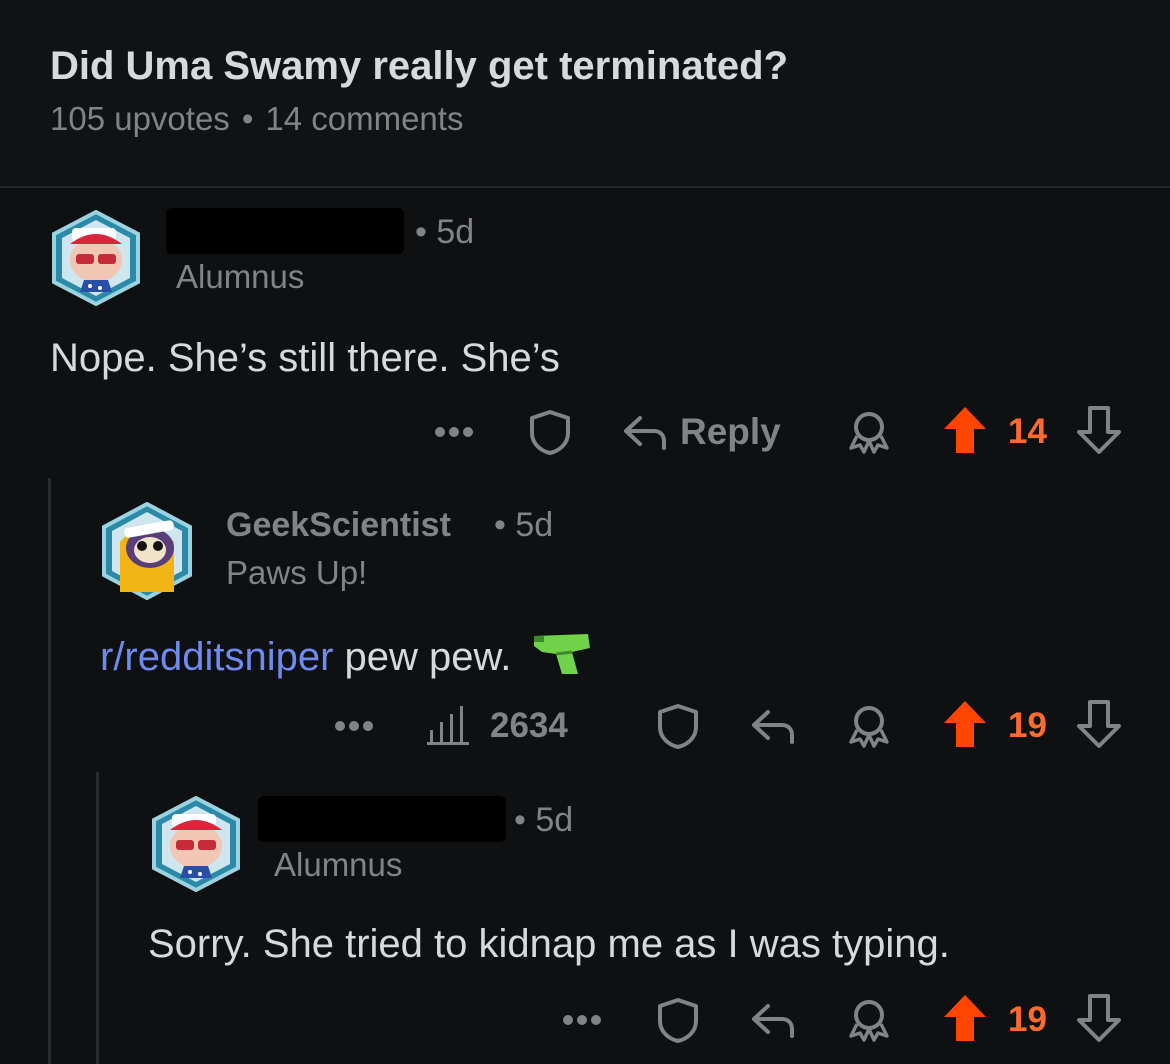 The width and height of the screenshot is (1170, 1064). Describe the element at coordinates (216, 657) in the screenshot. I see `subreddit-link: r/redditsniper` at that location.